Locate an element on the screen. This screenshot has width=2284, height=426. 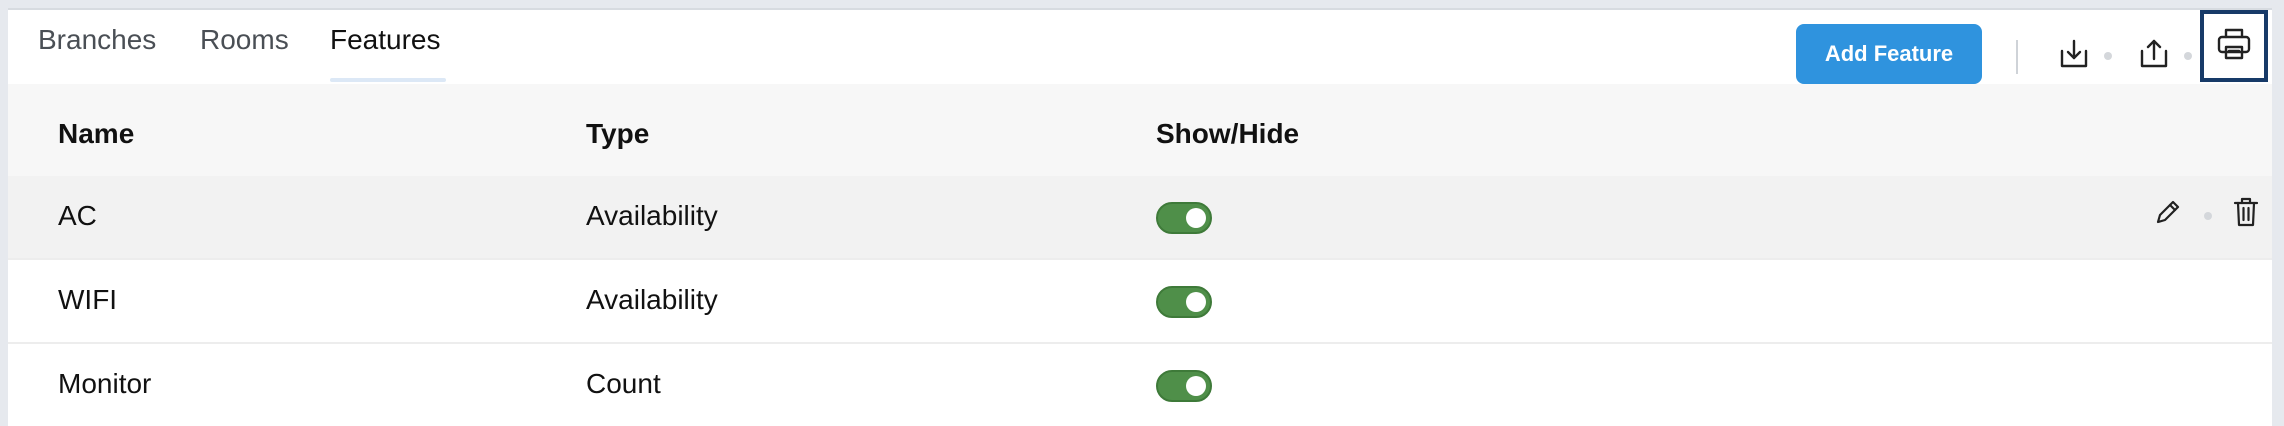
download-icon is located at coordinates (2074, 56).